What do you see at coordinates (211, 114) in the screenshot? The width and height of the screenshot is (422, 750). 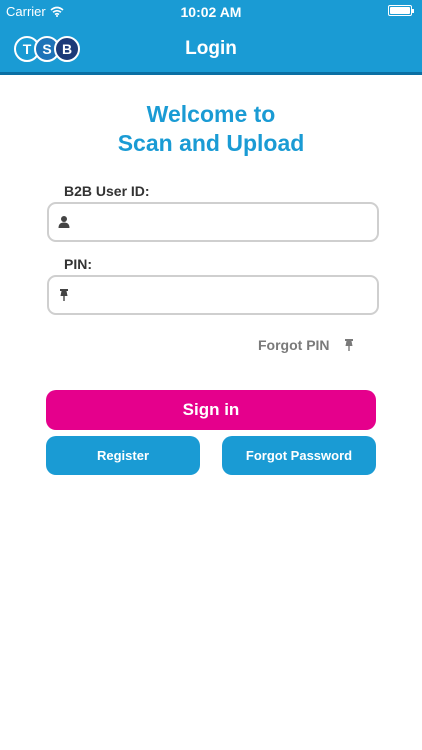 I see `welcome-line-1: Welcome to` at bounding box center [211, 114].